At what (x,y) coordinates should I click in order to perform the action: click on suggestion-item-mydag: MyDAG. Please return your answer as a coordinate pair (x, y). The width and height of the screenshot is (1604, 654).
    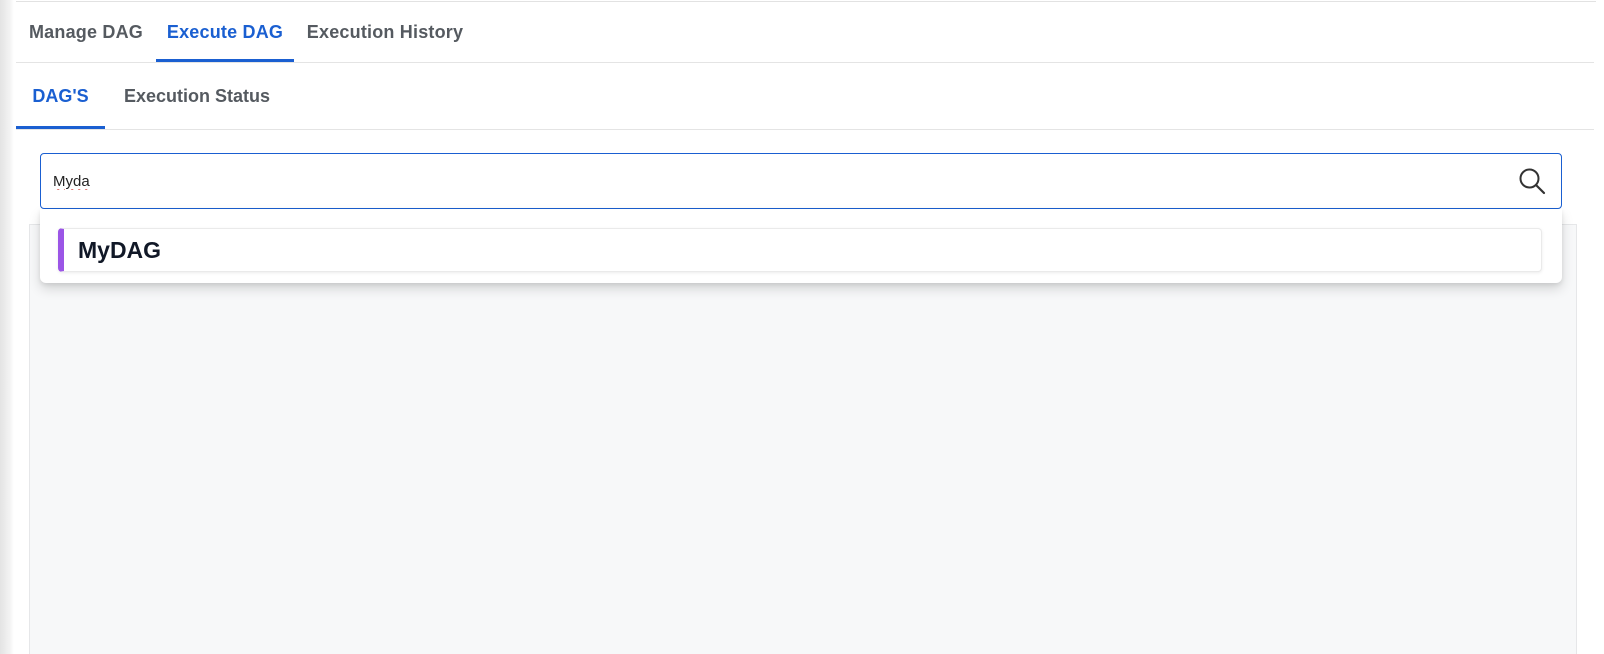
    Looking at the image, I should click on (800, 250).